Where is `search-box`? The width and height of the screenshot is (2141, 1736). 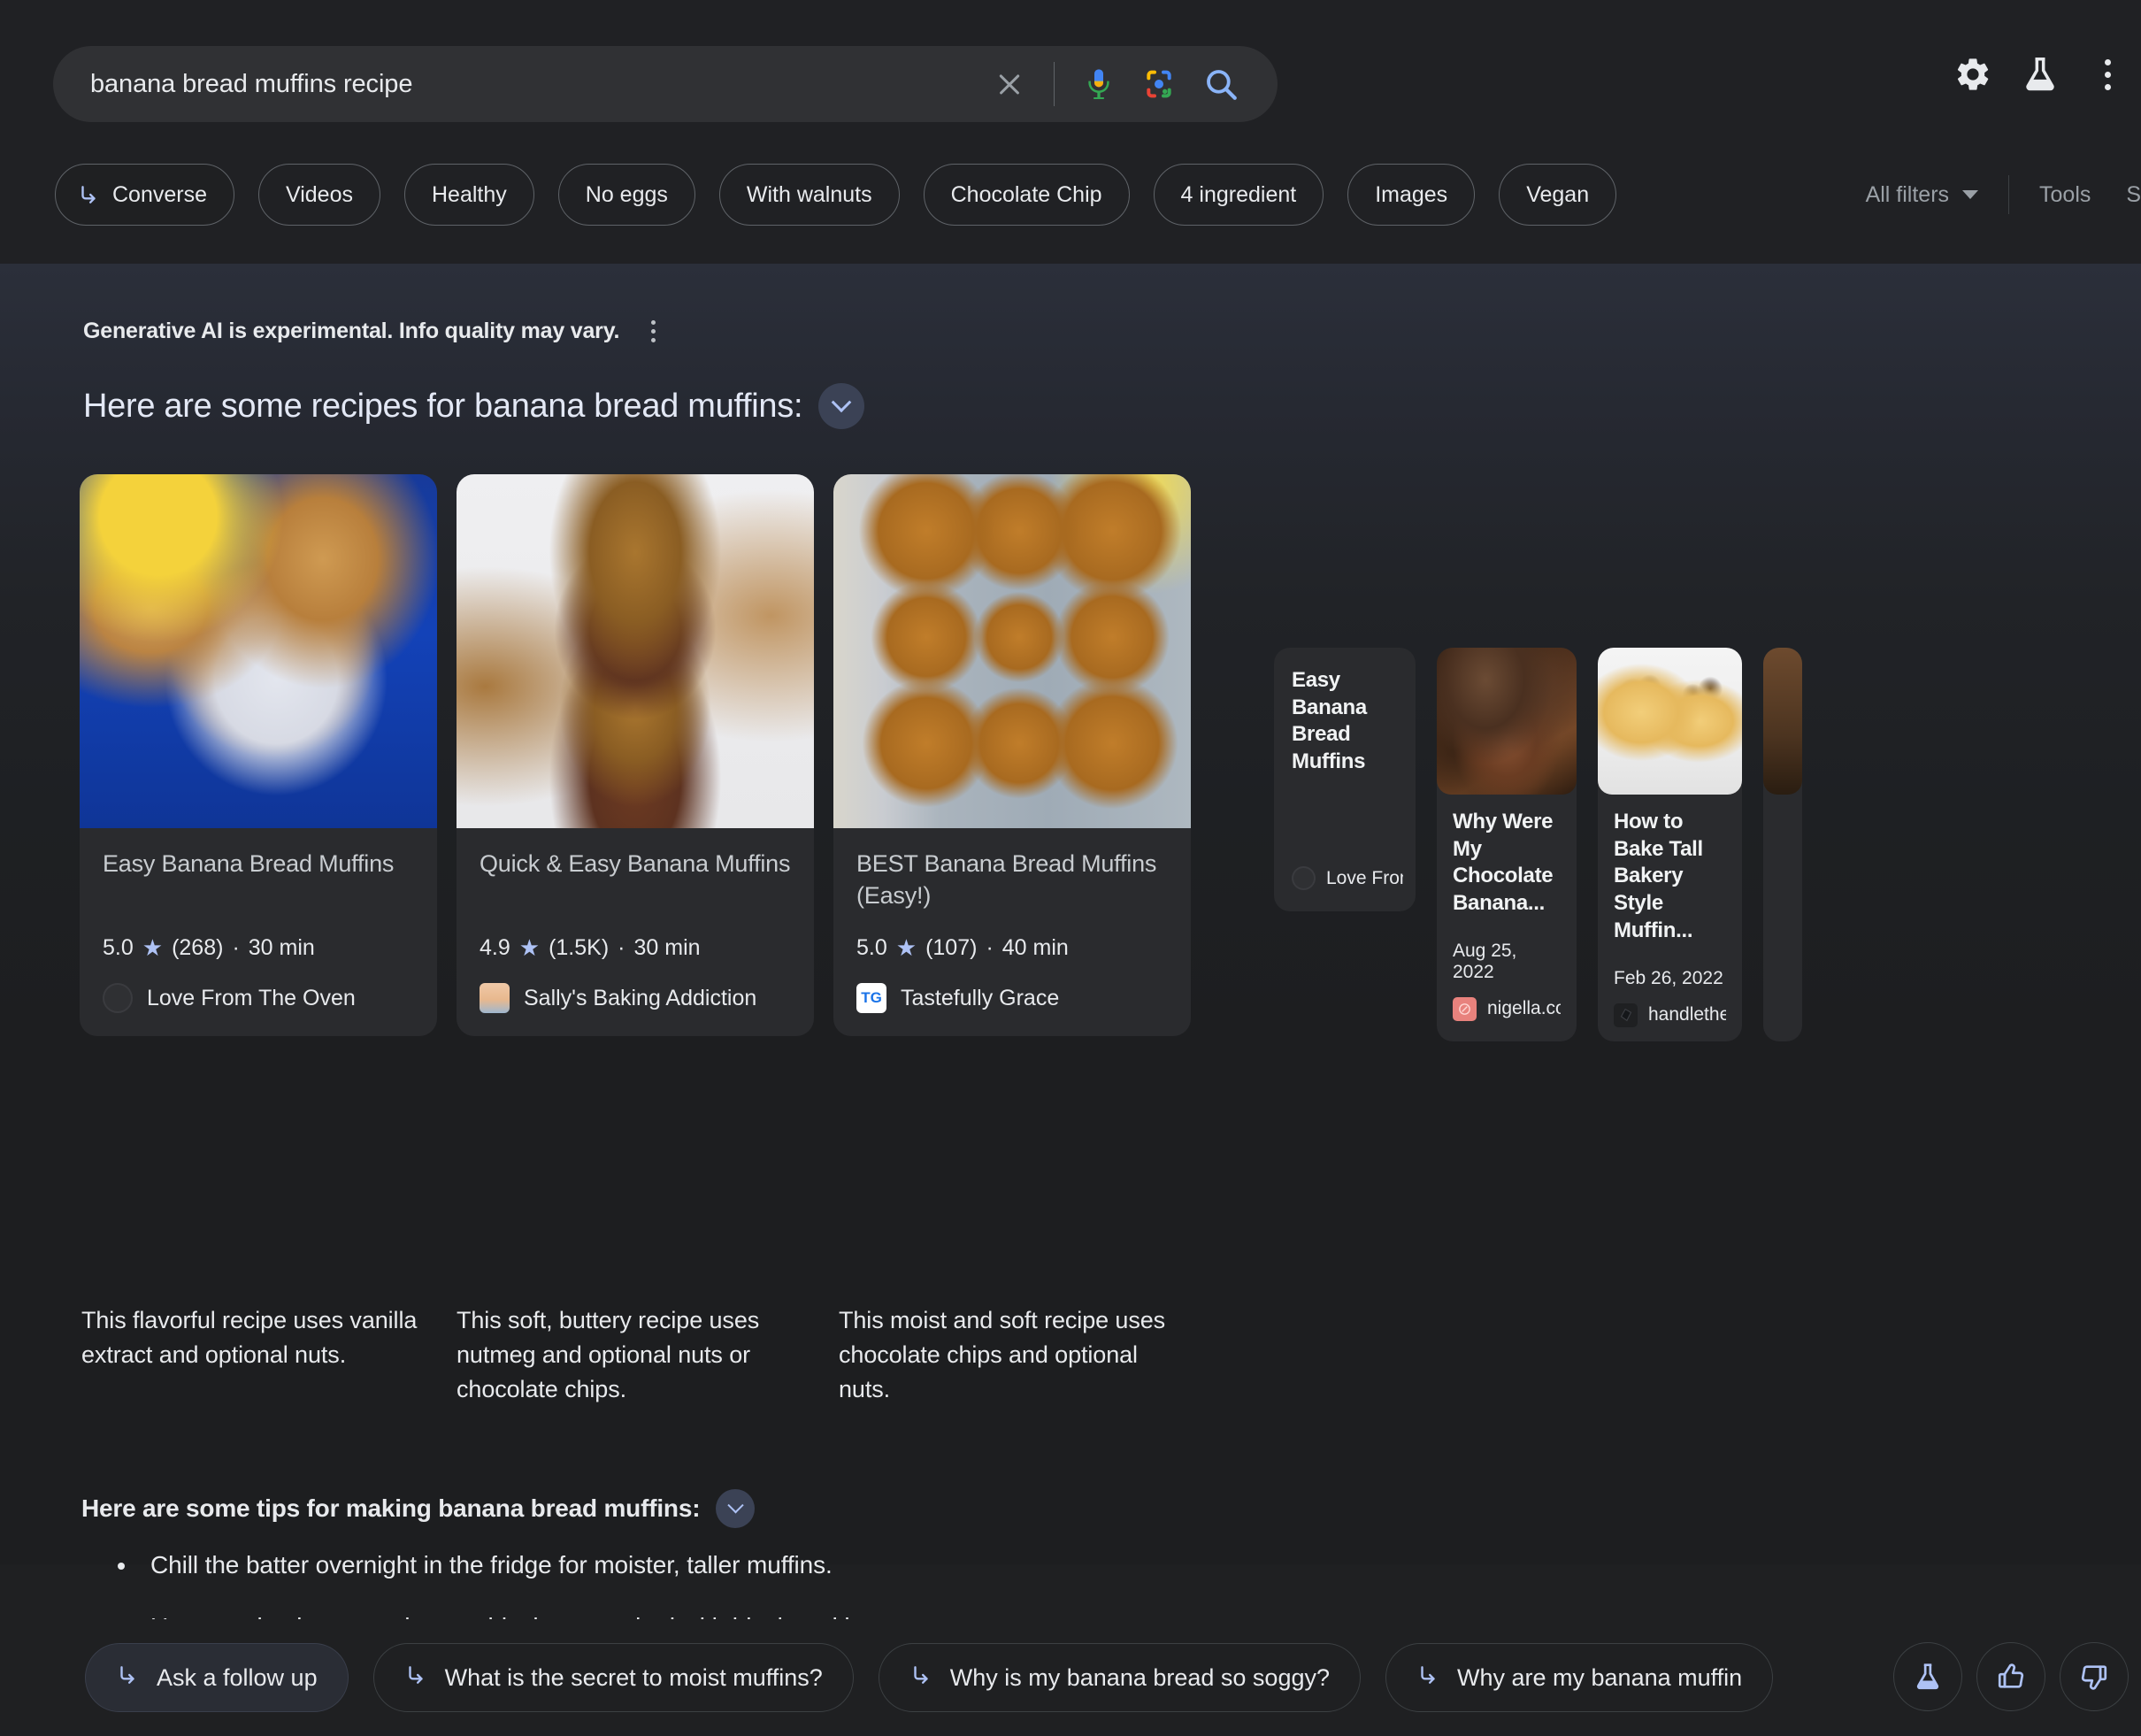 search-box is located at coordinates (666, 84).